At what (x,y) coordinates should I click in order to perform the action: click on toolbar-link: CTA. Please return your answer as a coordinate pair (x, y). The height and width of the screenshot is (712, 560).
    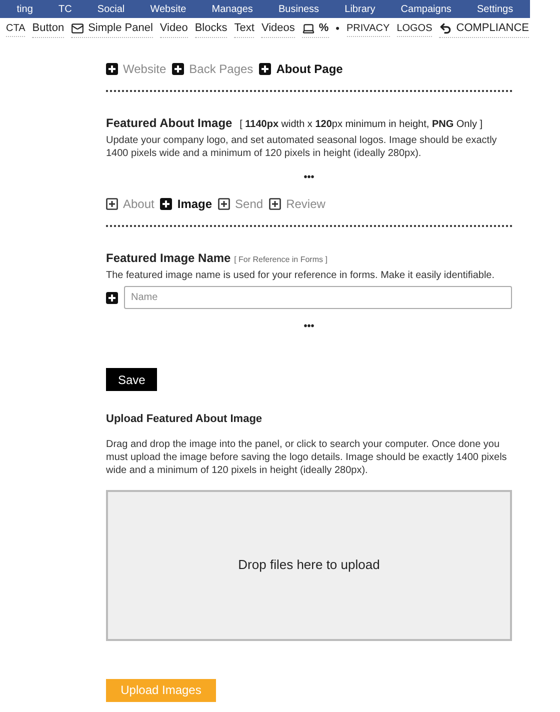
    Looking at the image, I should click on (16, 29).